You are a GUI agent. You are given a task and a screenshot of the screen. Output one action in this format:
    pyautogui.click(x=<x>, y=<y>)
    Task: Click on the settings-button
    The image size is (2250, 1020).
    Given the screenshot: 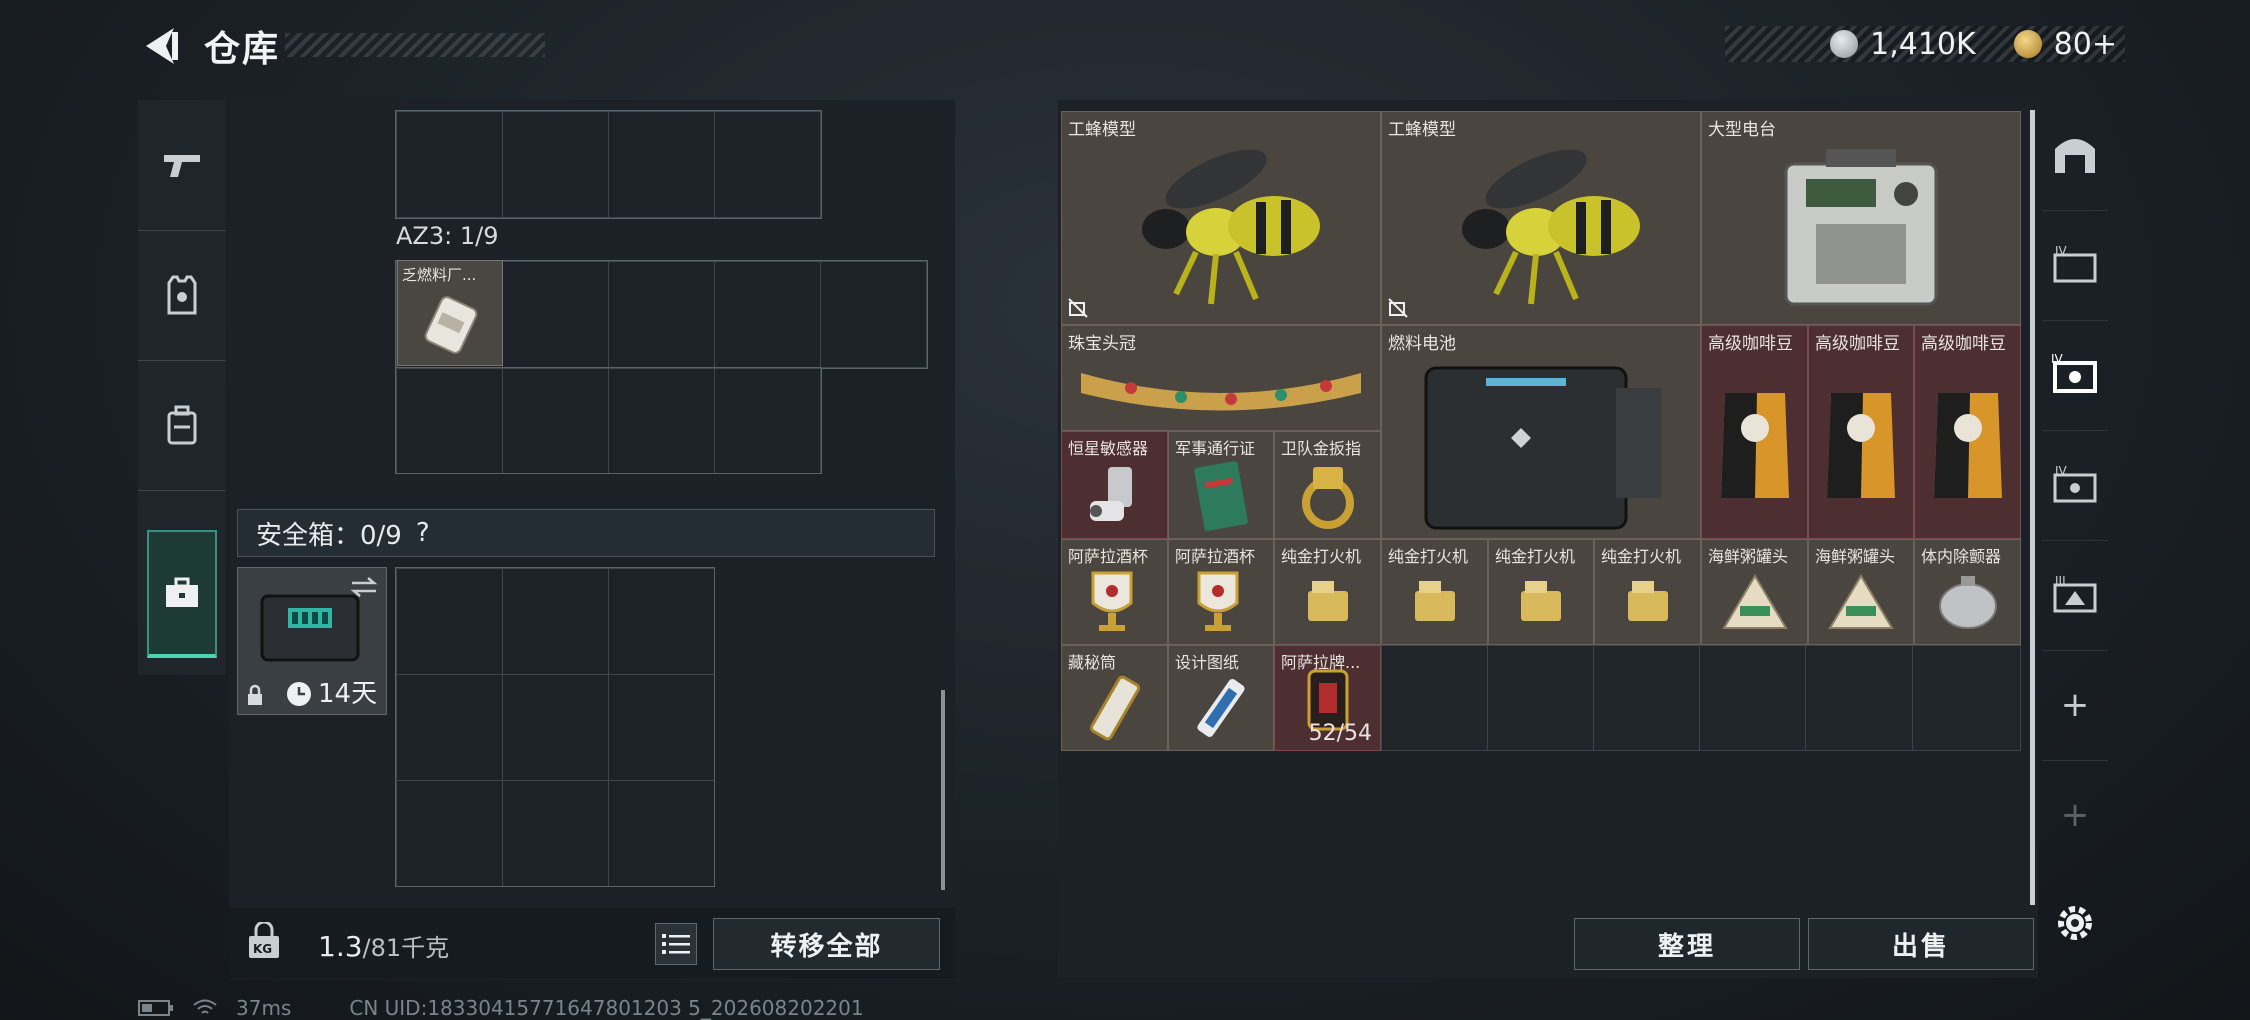 What is the action you would take?
    pyautogui.click(x=2075, y=923)
    